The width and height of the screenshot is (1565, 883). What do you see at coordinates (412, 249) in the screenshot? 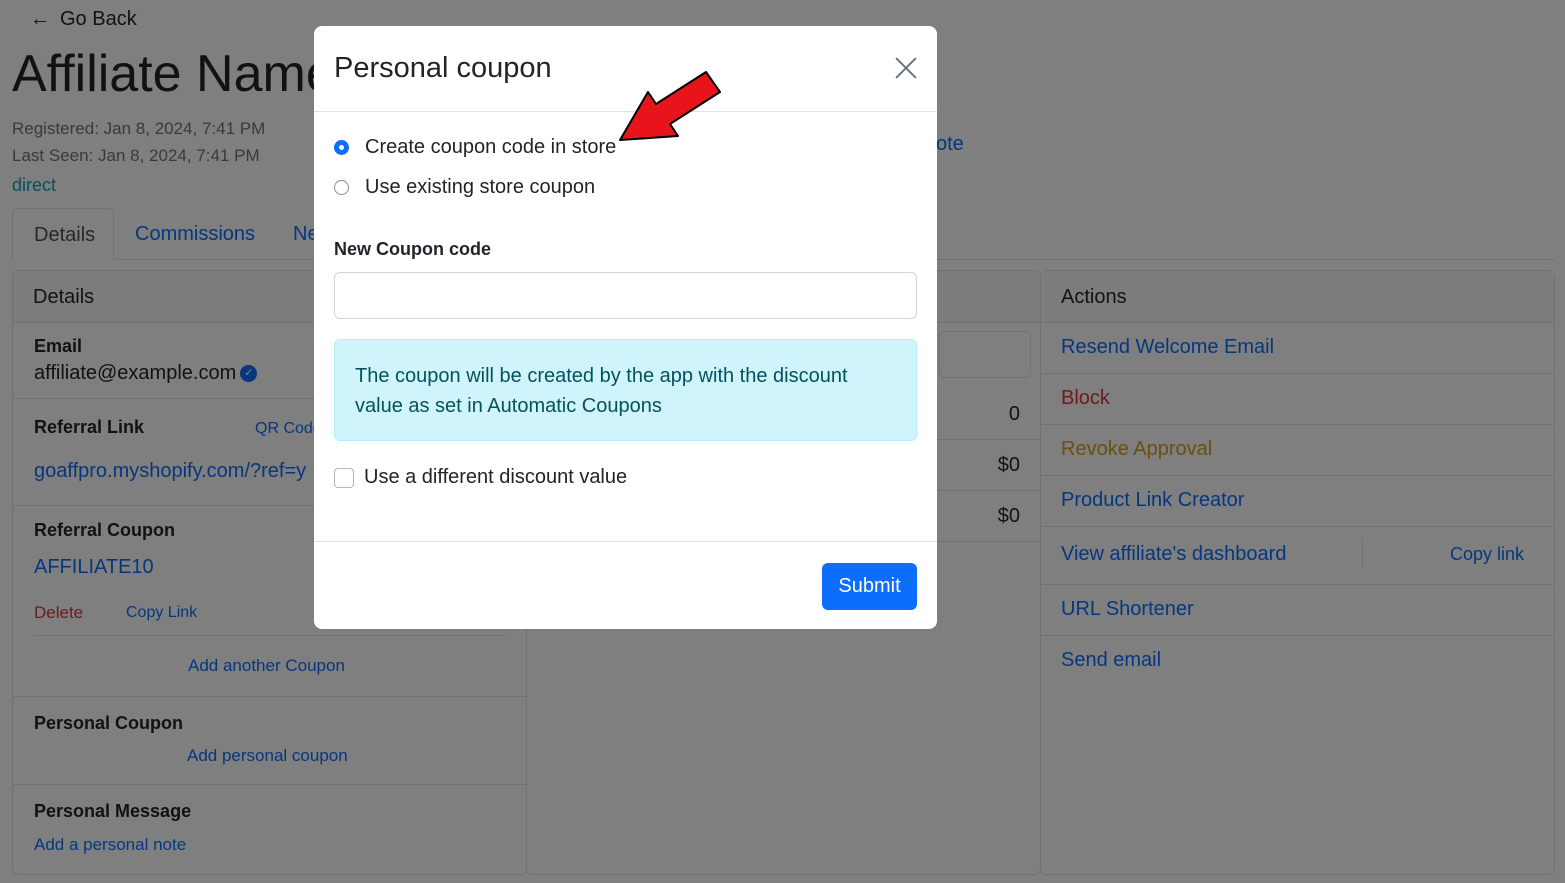
I see `coupon-code-label: New Coupon code` at bounding box center [412, 249].